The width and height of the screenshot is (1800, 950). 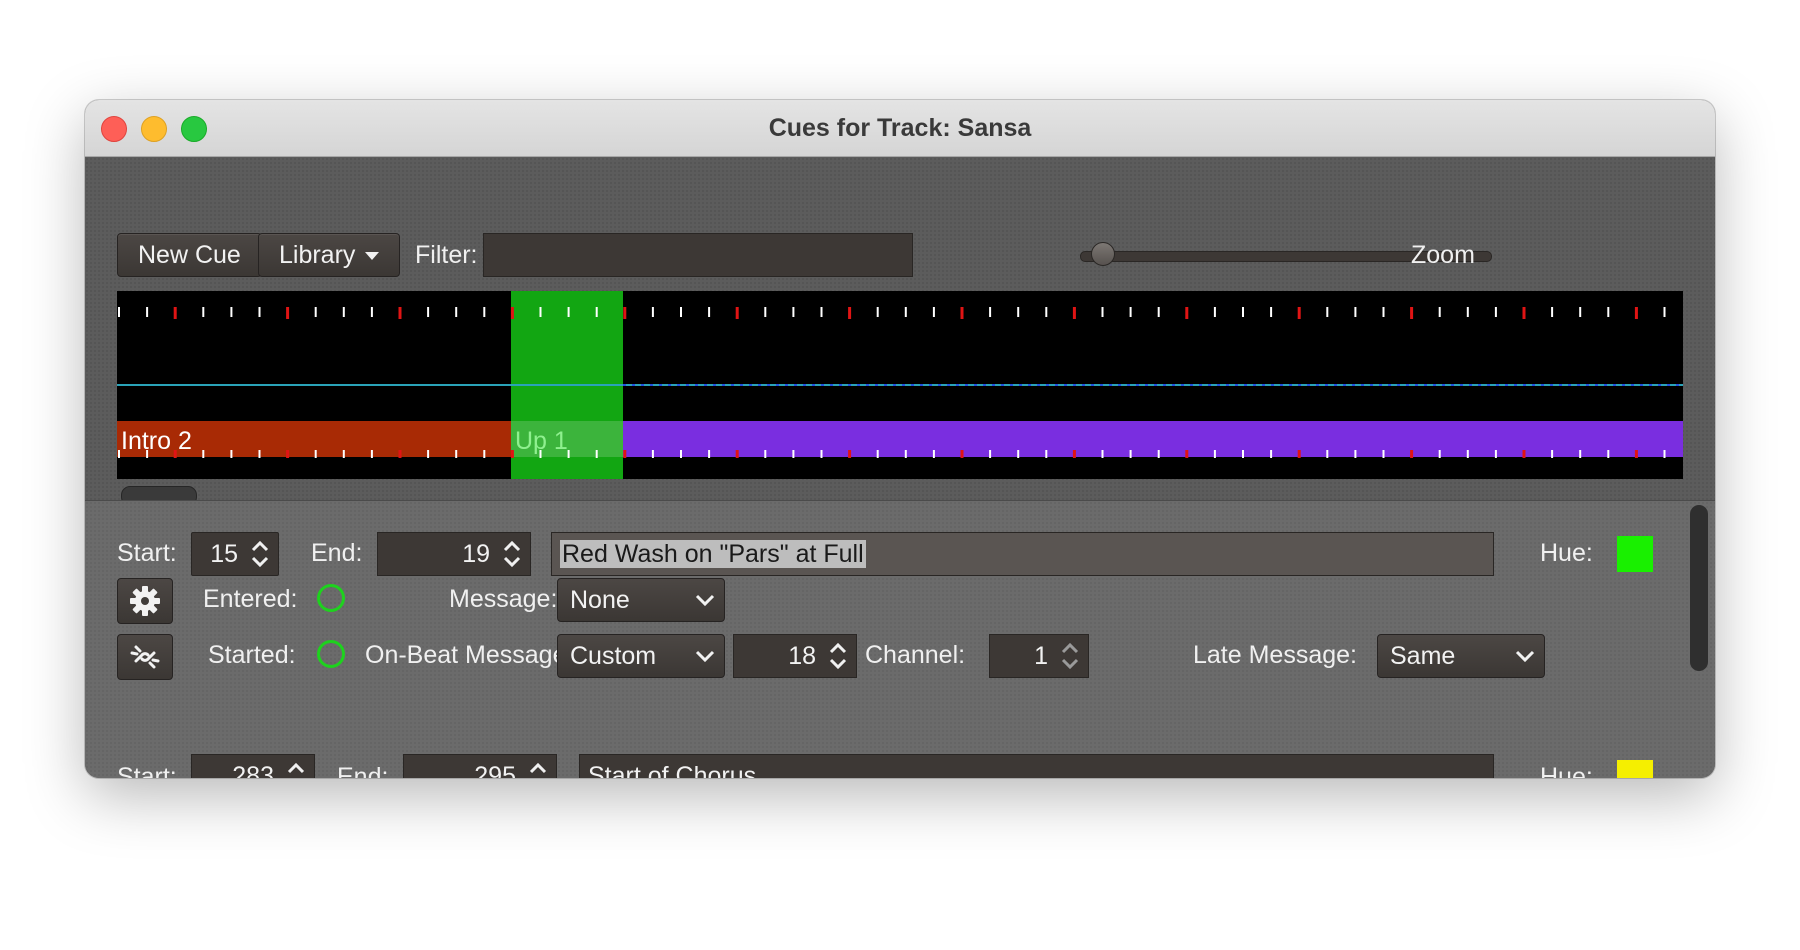 I want to click on new-cue-button: New Cue, so click(x=189, y=255).